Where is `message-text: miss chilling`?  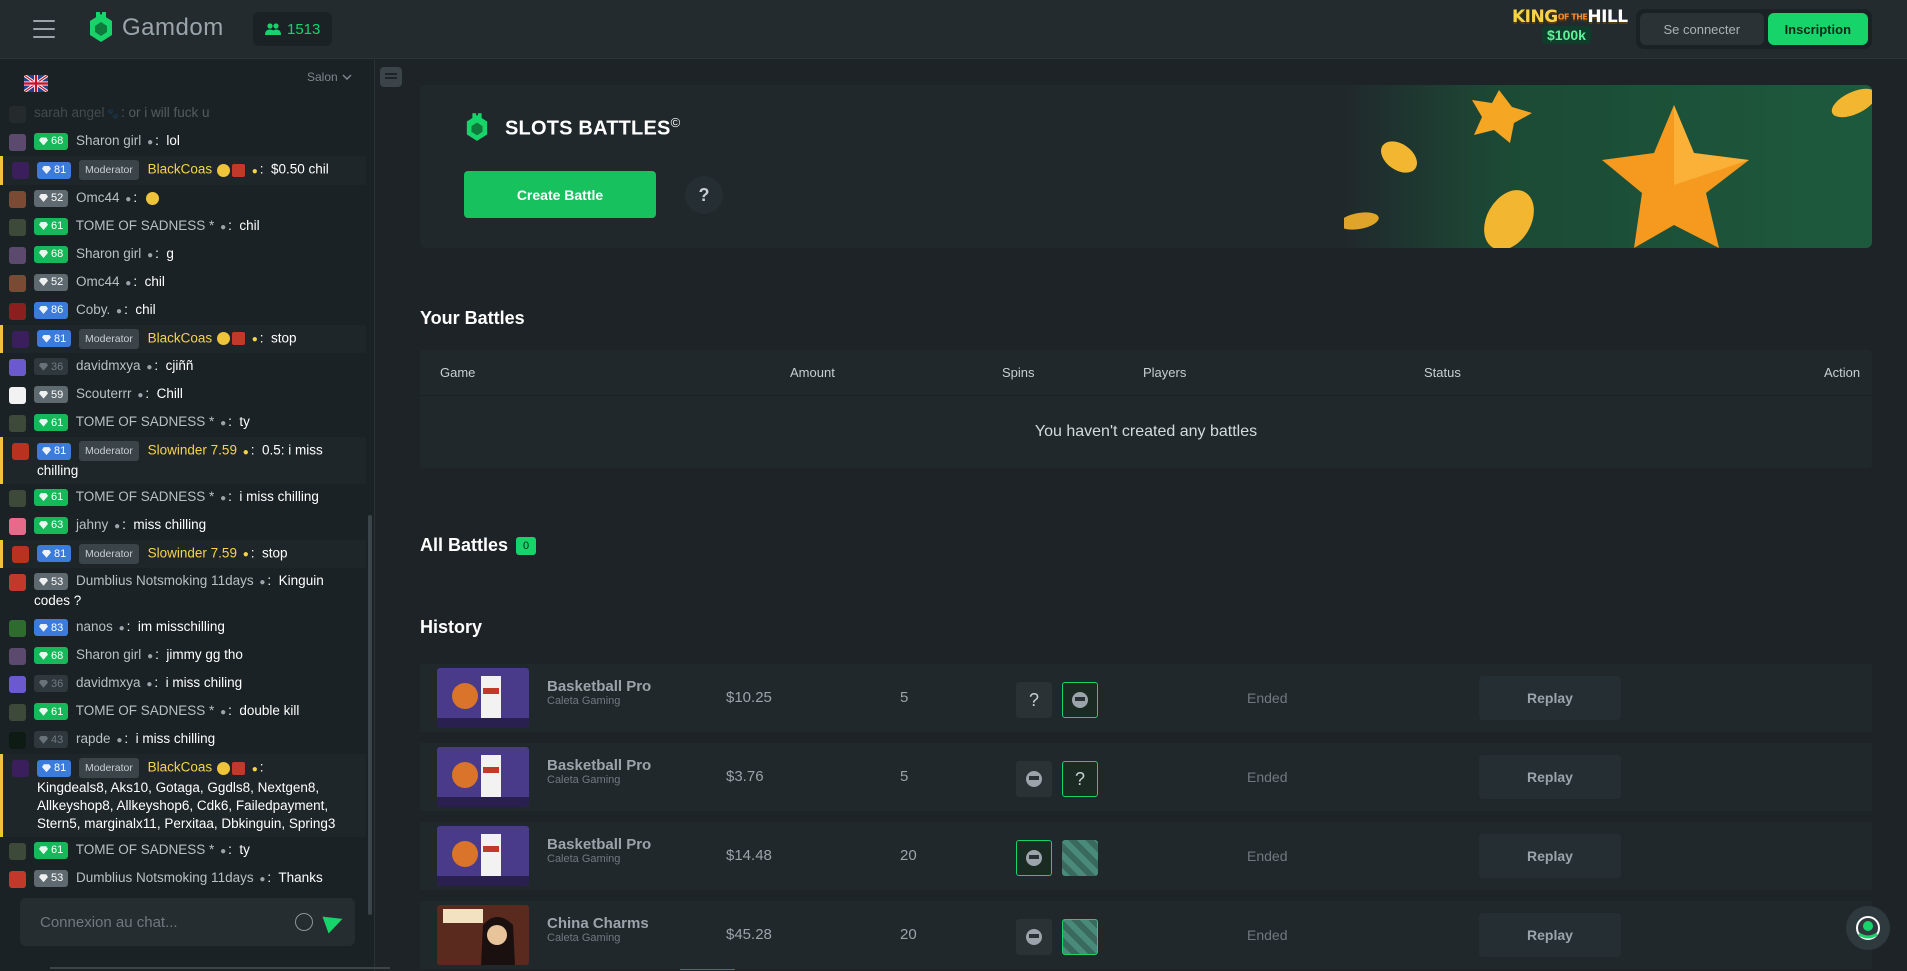 message-text: miss chilling is located at coordinates (170, 524).